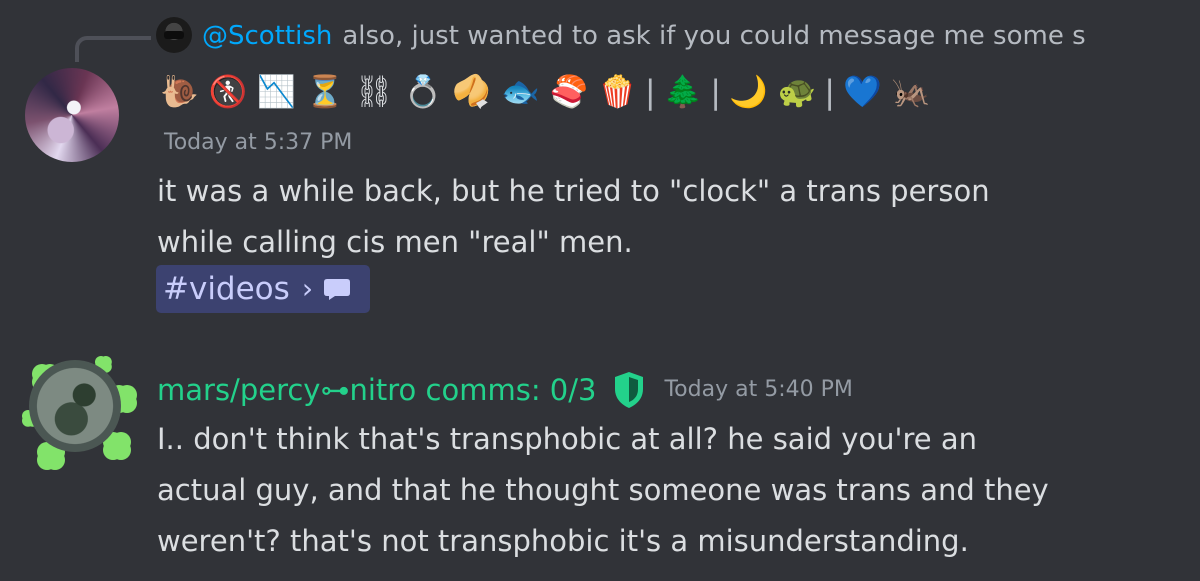 This screenshot has width=1200, height=581. What do you see at coordinates (374, 91) in the screenshot?
I see `chains-icon: ⛓` at bounding box center [374, 91].